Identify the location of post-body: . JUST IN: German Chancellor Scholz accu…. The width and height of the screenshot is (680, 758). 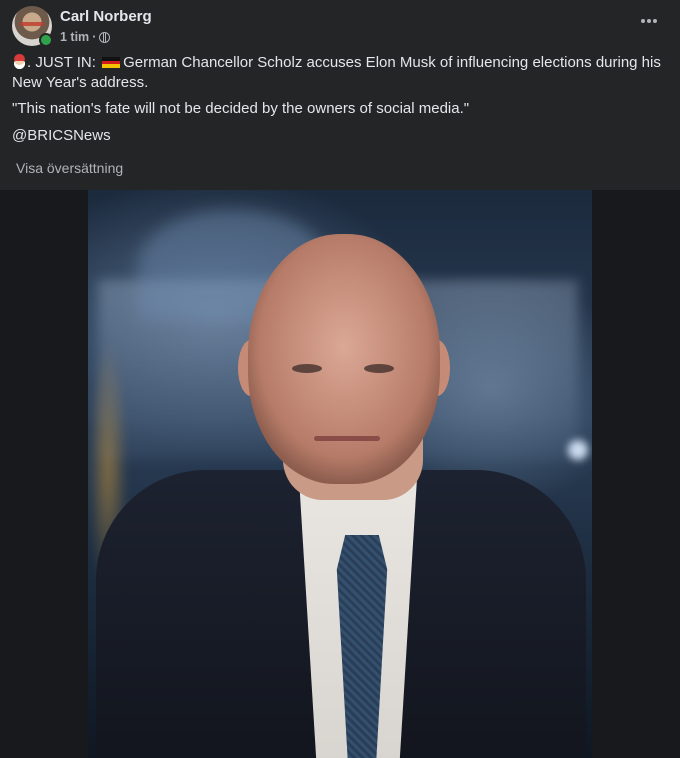
(342, 102).